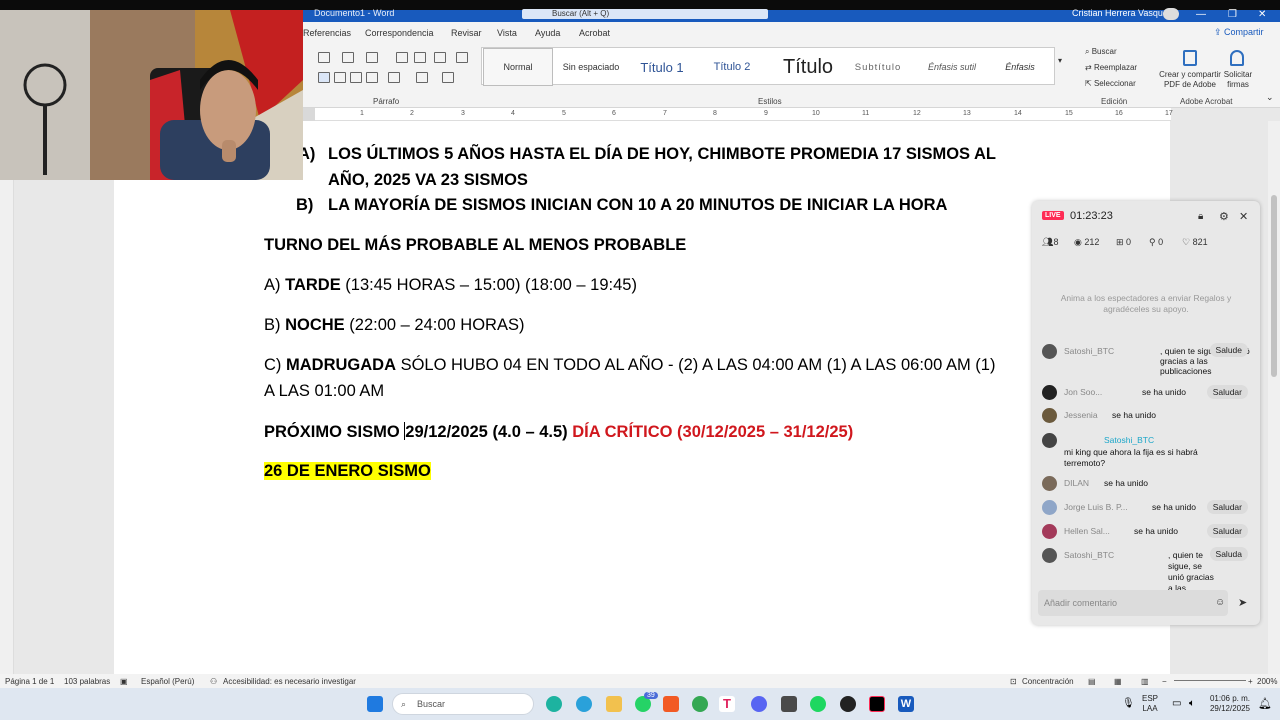 The height and width of the screenshot is (720, 1280). Describe the element at coordinates (759, 704) in the screenshot. I see `discord-icon` at that location.